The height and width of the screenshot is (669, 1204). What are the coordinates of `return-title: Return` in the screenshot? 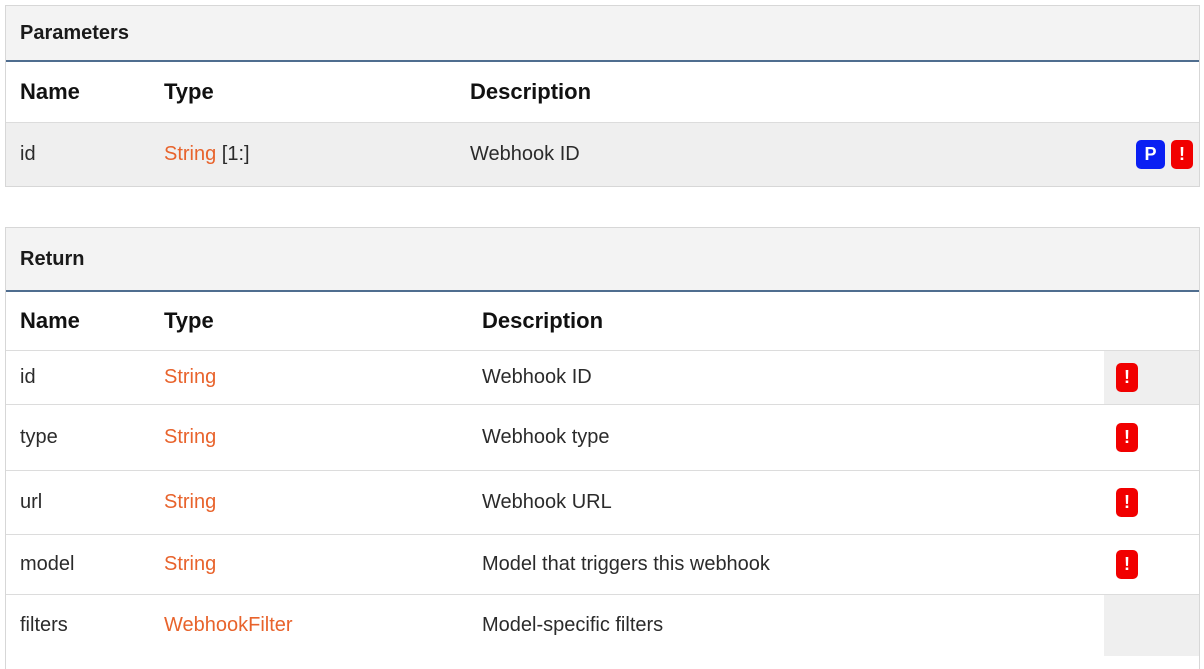 It's located at (602, 260).